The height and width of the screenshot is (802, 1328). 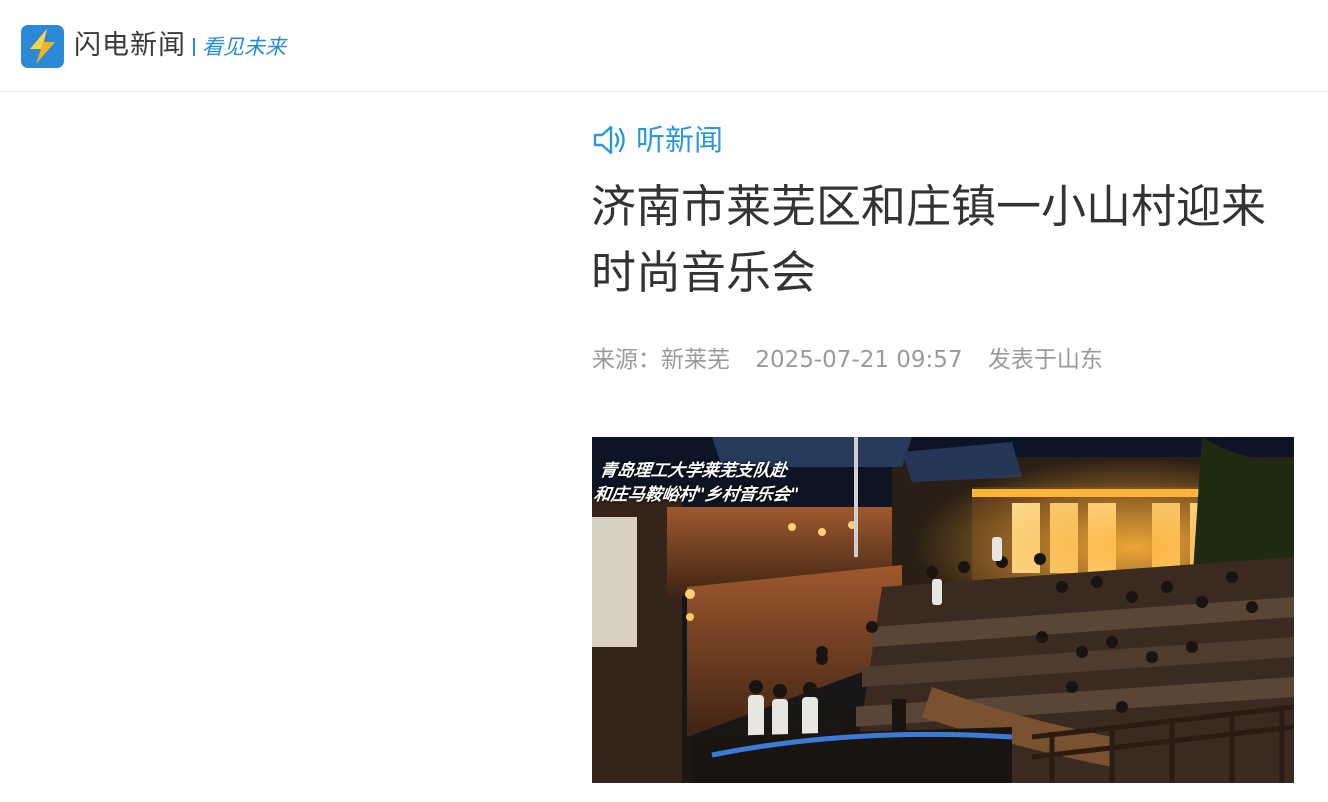 I want to click on site-header: 闪电新闻 看见未来, so click(x=664, y=46).